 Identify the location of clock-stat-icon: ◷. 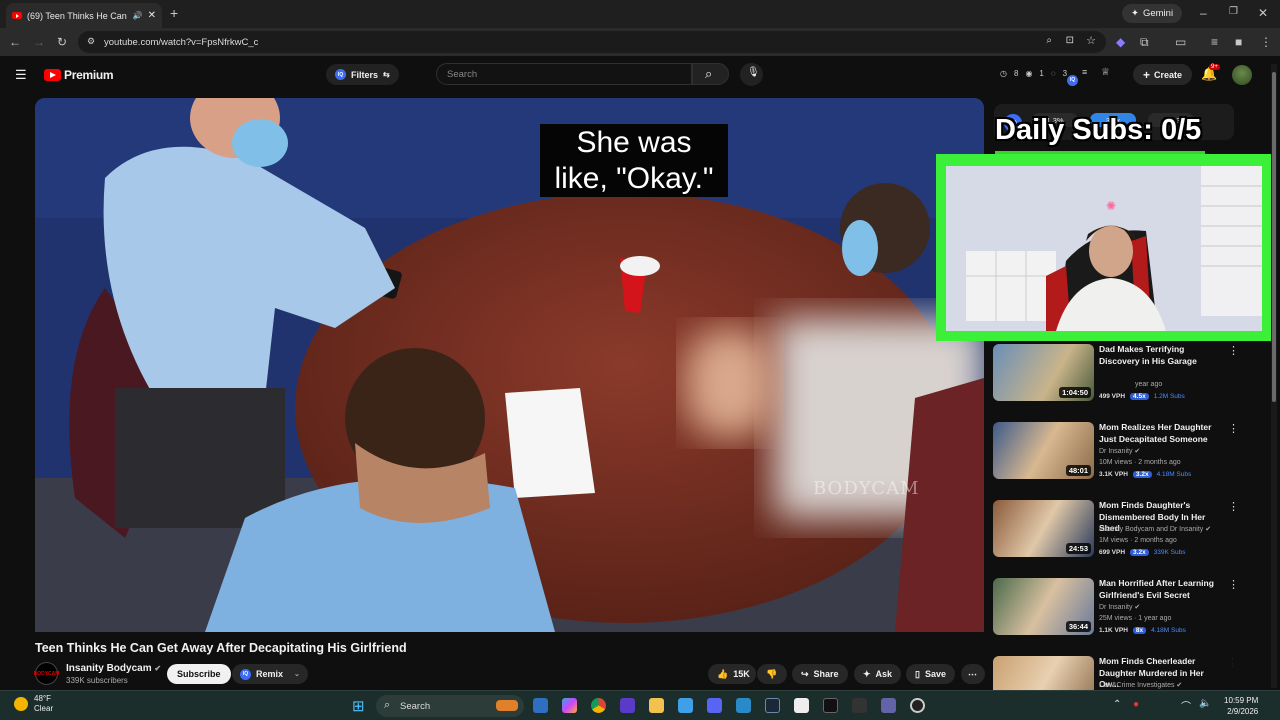
(1003, 73).